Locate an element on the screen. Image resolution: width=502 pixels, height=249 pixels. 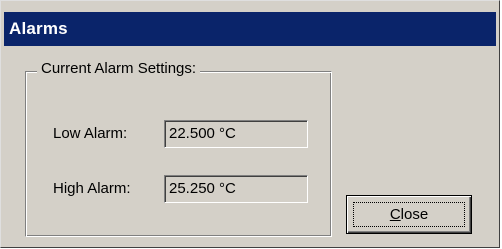
title-bar: Alarms is located at coordinates (250, 29).